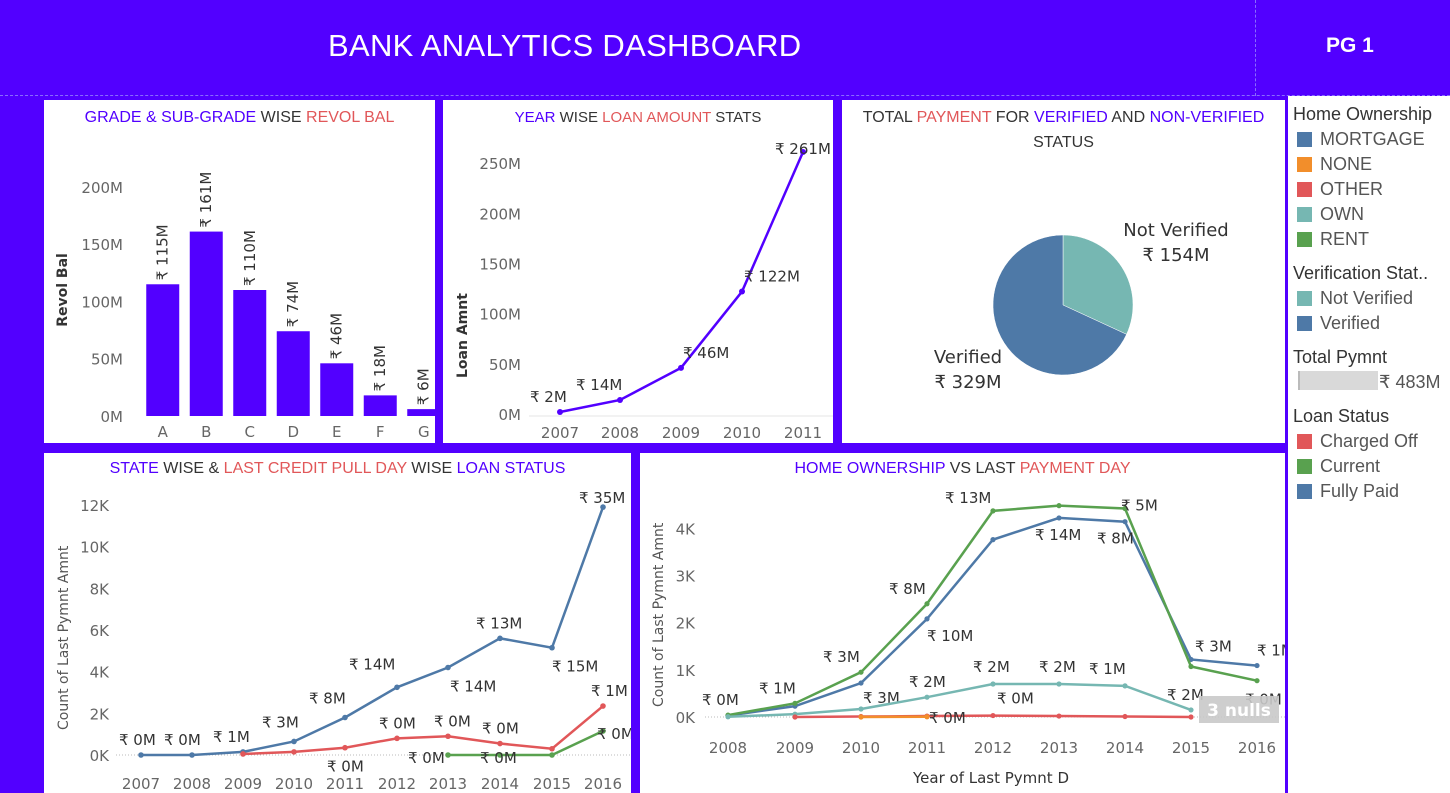 This screenshot has width=1450, height=793. What do you see at coordinates (100, 673) in the screenshot?
I see `y-tick-label: 4K` at bounding box center [100, 673].